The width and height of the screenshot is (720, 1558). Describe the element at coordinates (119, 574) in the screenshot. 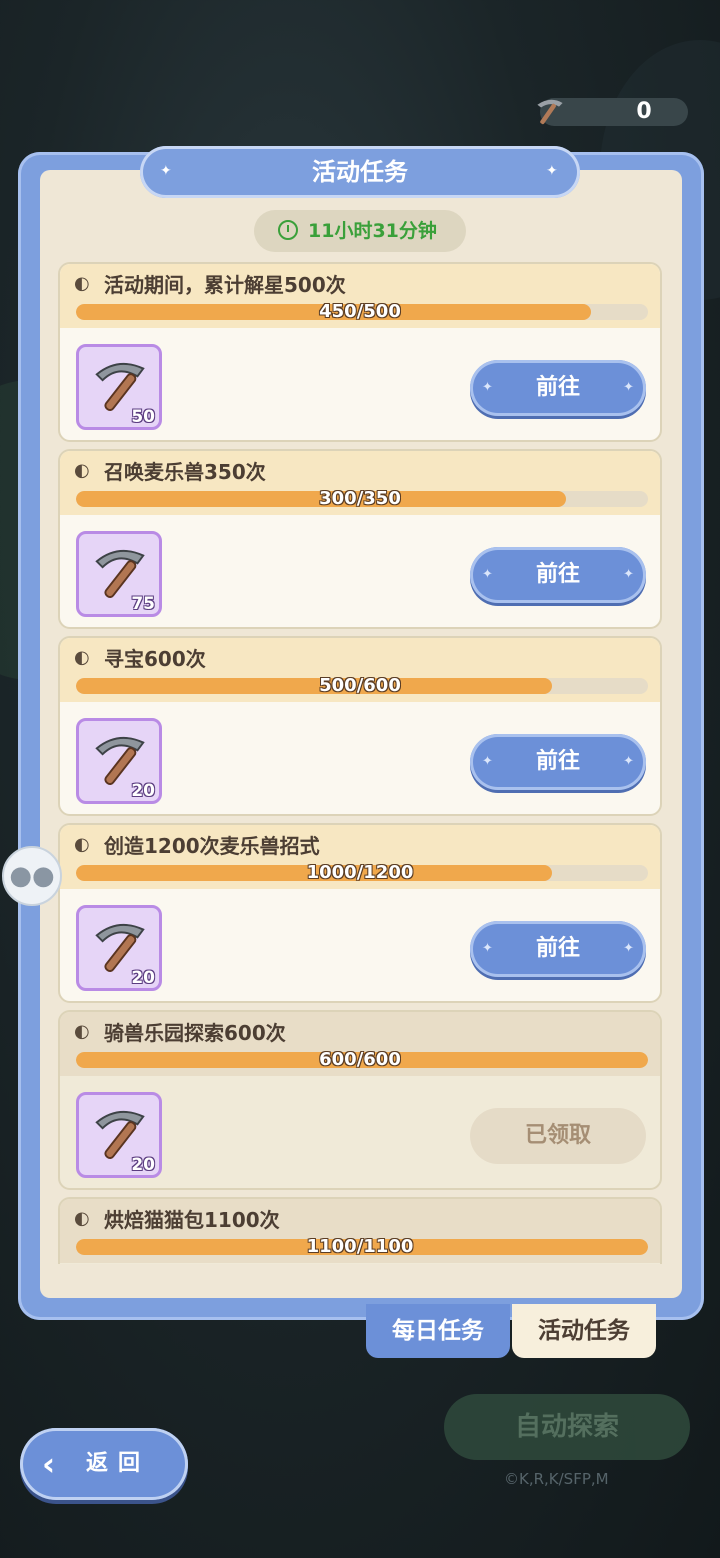

I see `reward-item: 75` at that location.